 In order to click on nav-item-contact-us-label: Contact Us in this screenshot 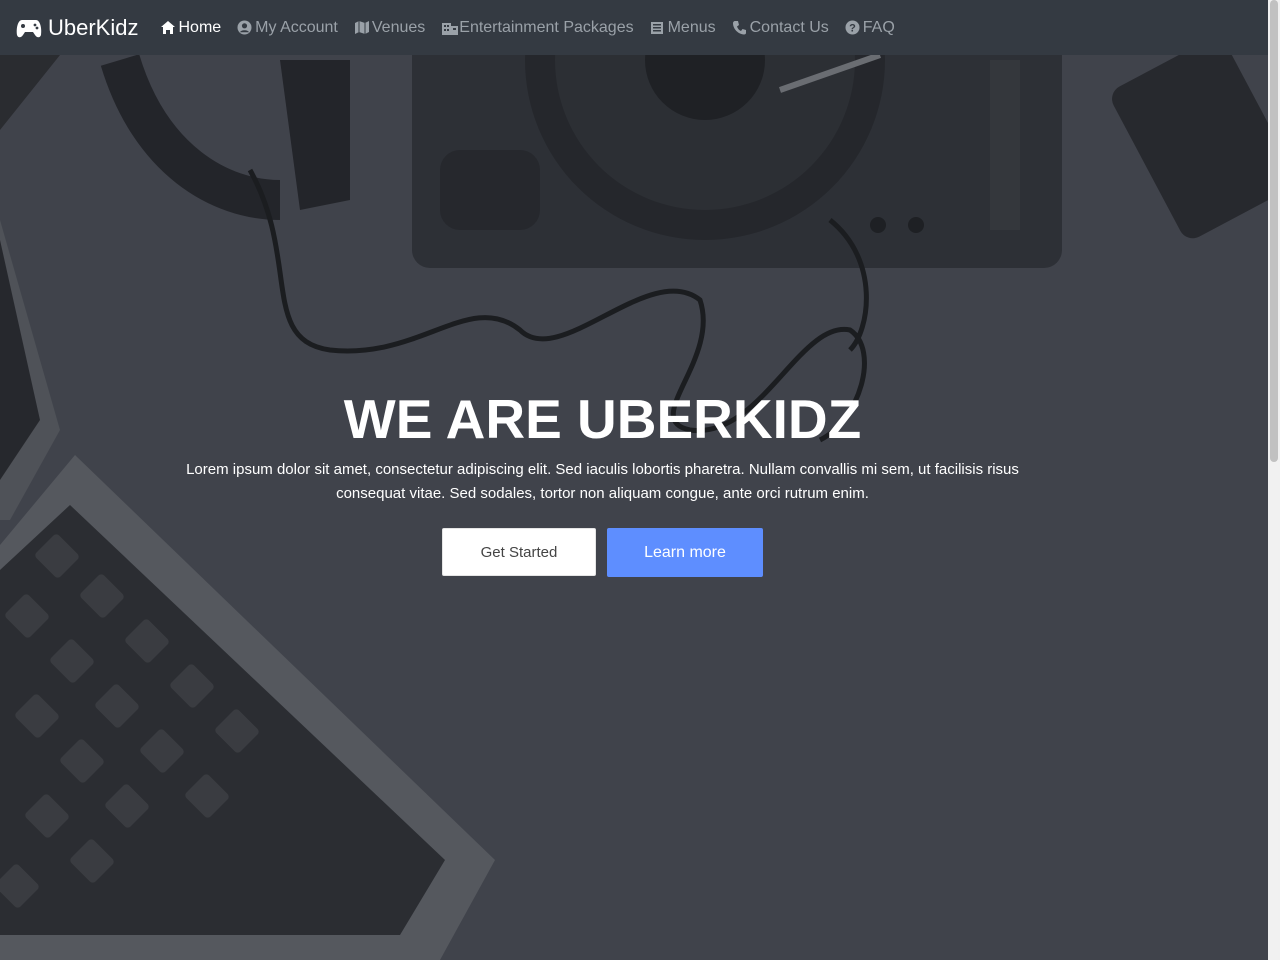, I will do `click(789, 27)`.